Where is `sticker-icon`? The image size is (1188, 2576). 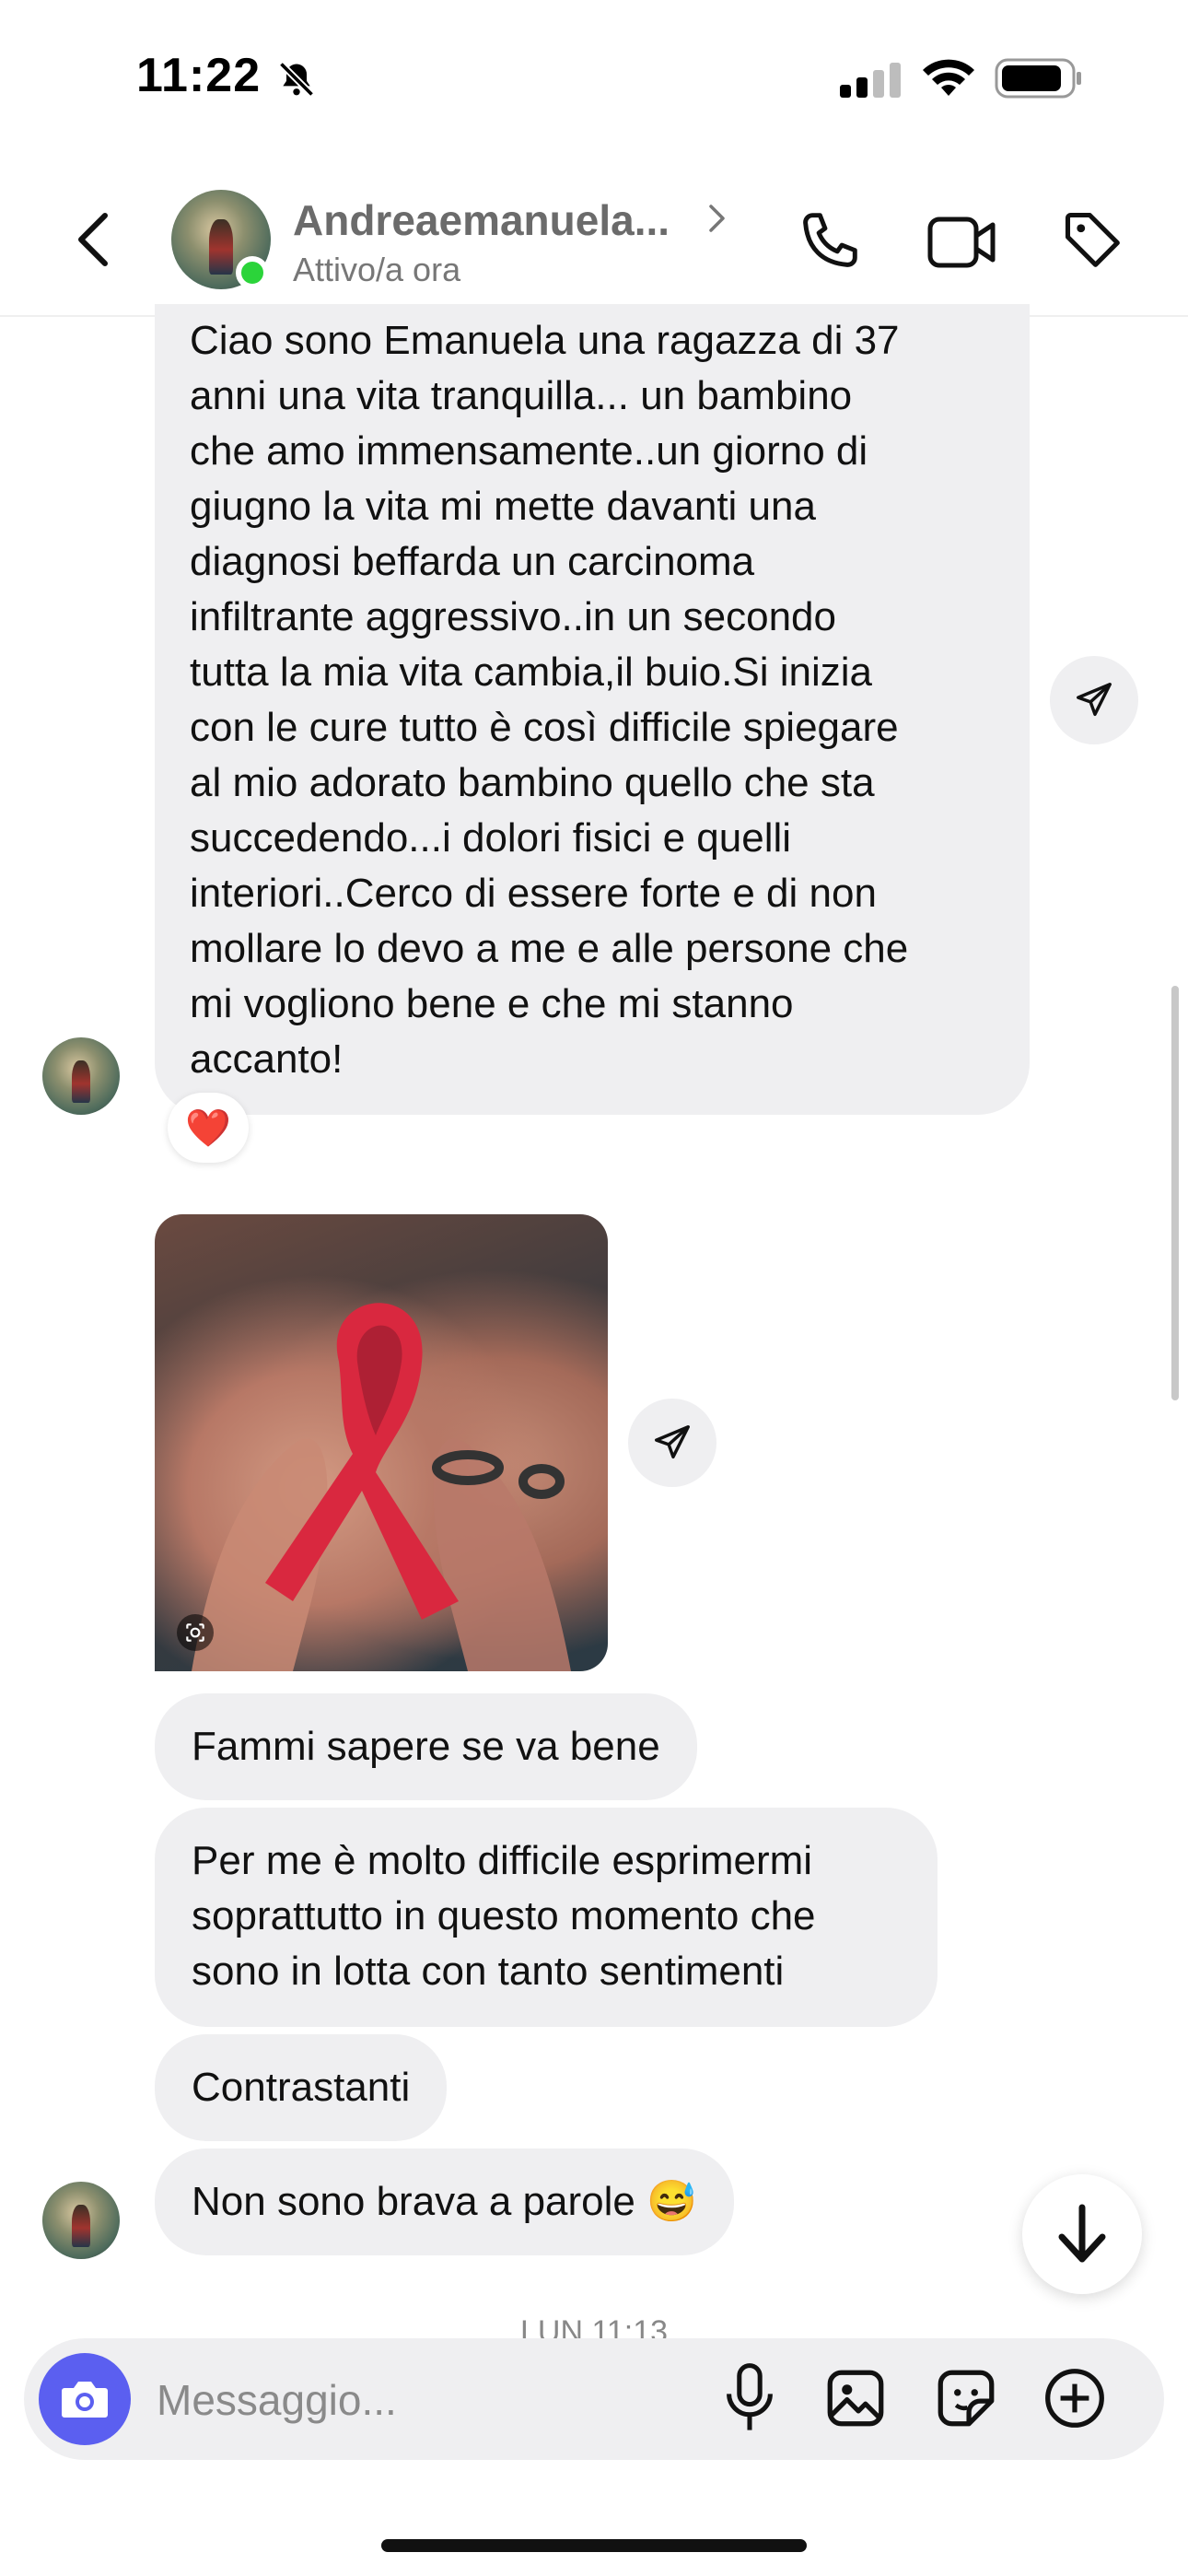
sticker-icon is located at coordinates (966, 2398).